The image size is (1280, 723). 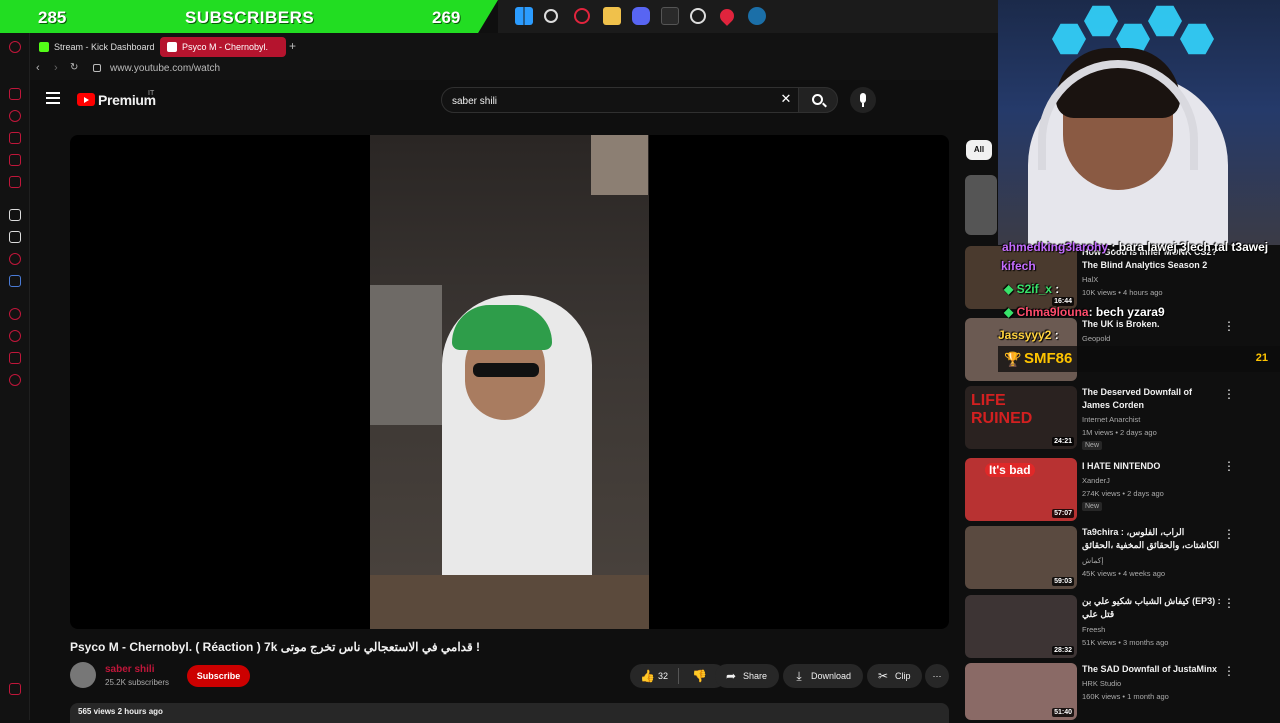 I want to click on channel-name: saber shili, so click(x=129, y=669).